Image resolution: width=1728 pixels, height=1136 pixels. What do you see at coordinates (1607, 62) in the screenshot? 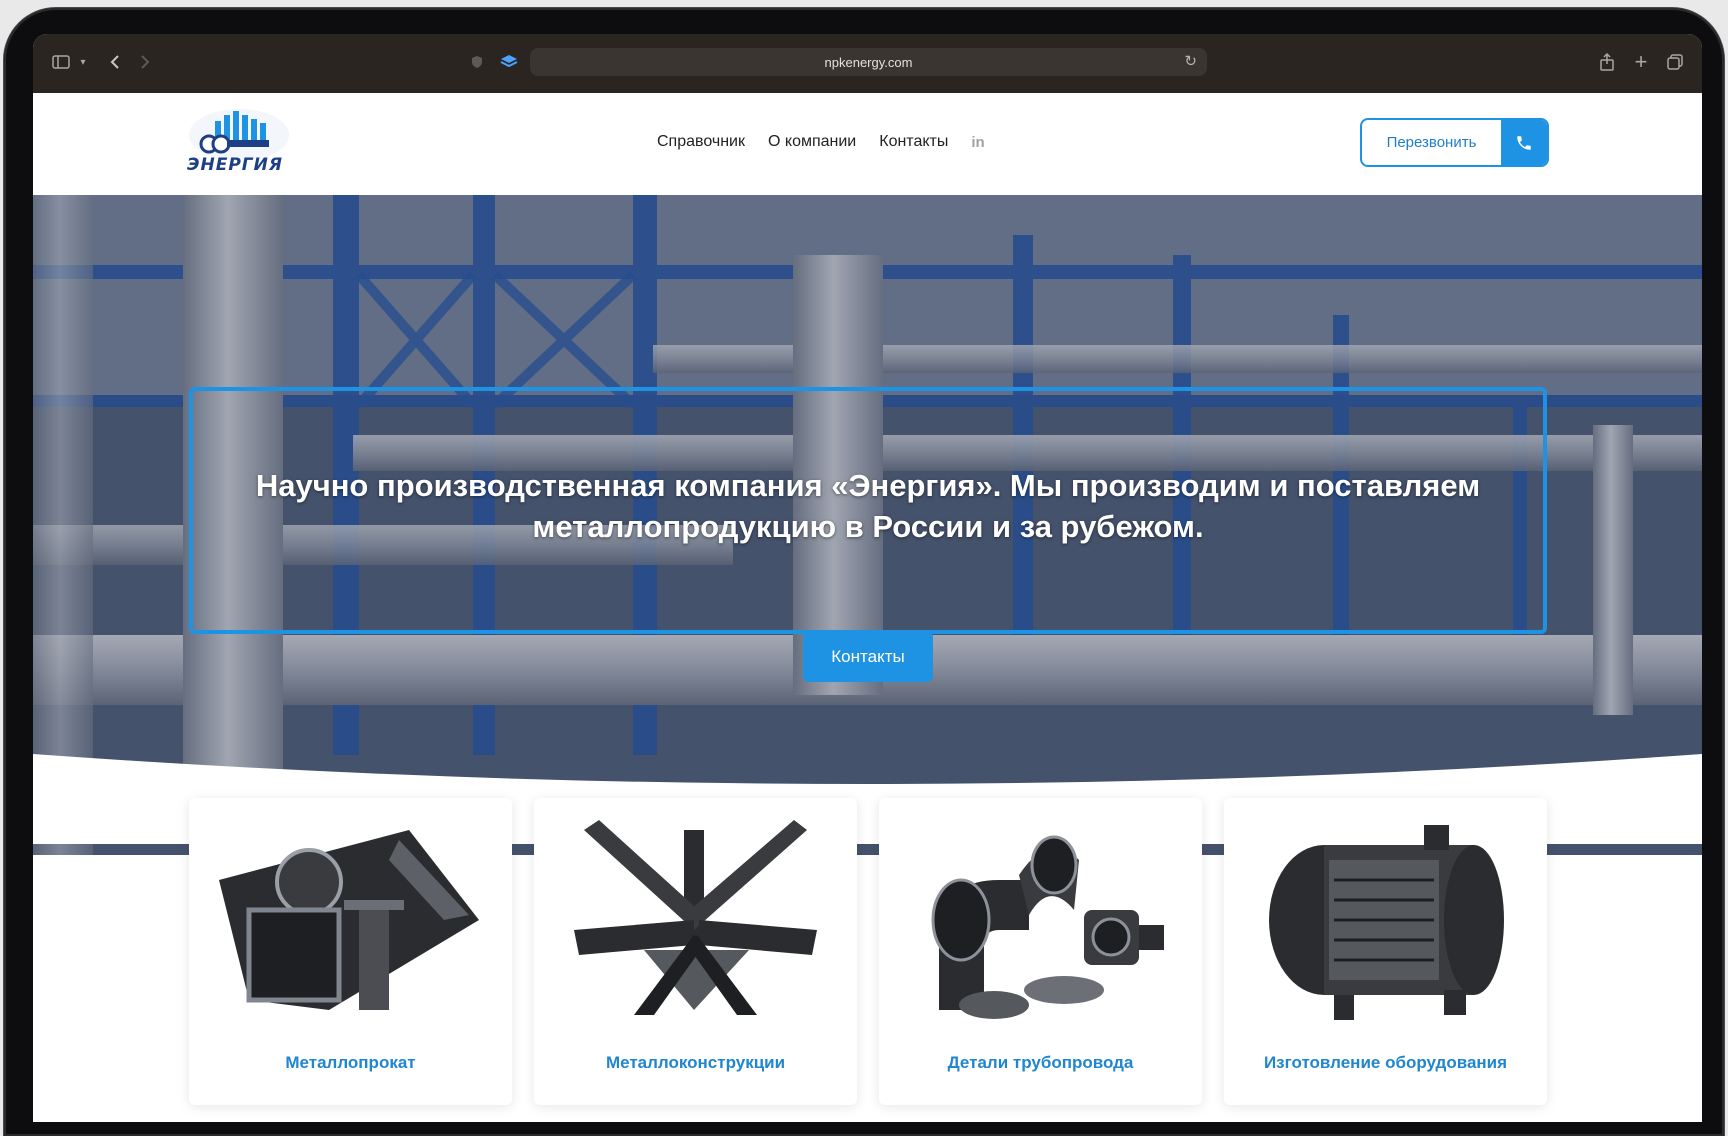
I see `share-icon` at bounding box center [1607, 62].